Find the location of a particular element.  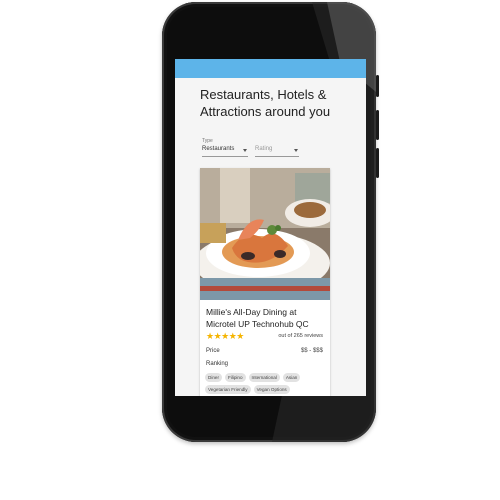

tag-chip: Diner is located at coordinates (213, 377).